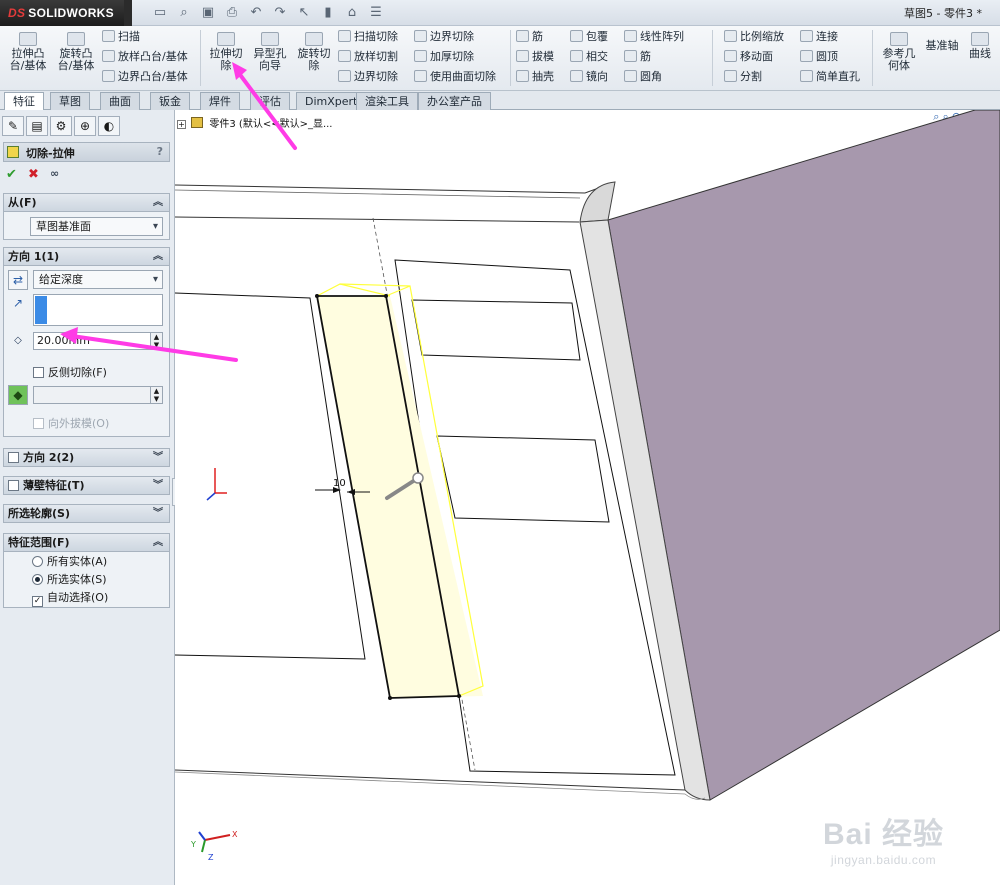 The image size is (1000, 885). Describe the element at coordinates (86, 514) in the screenshot. I see `selected-contours-header: 所选轮廓(S) ︾` at that location.